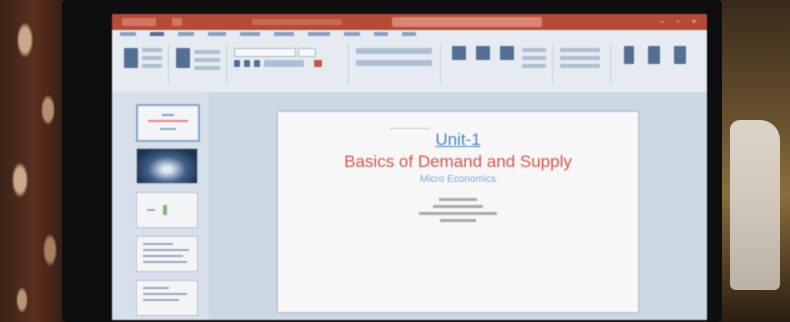  I want to click on author-details-block, so click(458, 210).